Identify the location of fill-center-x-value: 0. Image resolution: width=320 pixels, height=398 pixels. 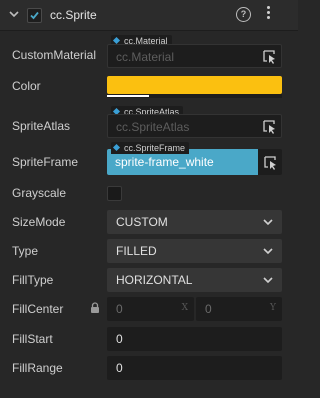
(119, 309).